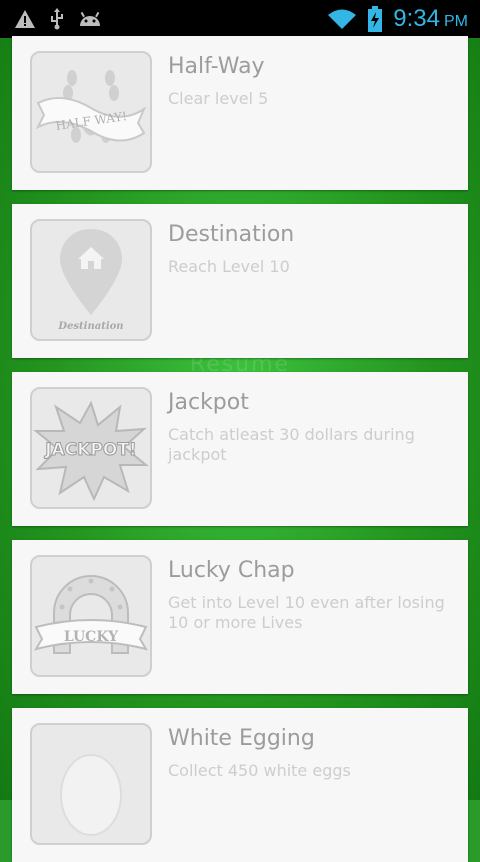  I want to click on achievement-title: Lucky Chap, so click(231, 570).